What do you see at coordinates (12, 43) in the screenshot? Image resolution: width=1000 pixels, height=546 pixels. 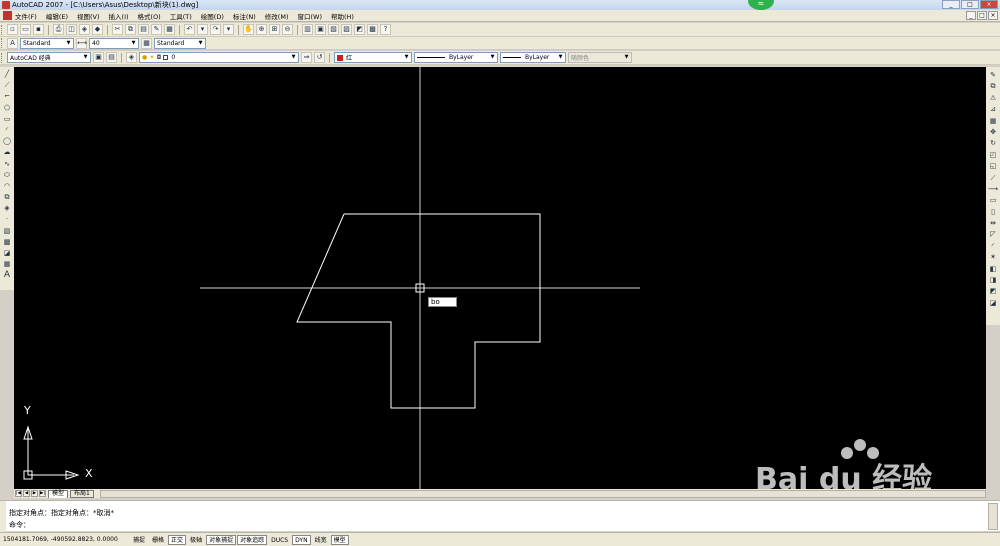 I see `text-style-icon: A` at bounding box center [12, 43].